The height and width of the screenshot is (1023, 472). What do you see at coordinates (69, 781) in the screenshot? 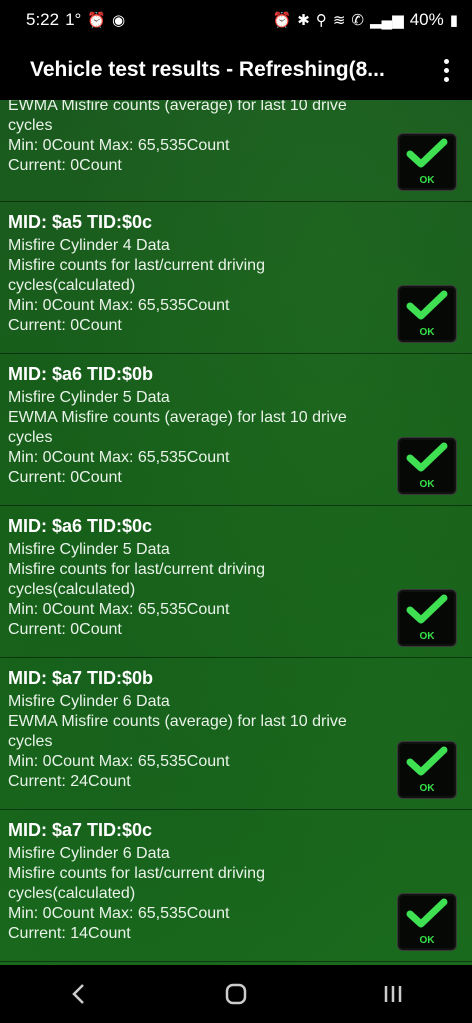
I see `current-value: Current: 24Count` at bounding box center [69, 781].